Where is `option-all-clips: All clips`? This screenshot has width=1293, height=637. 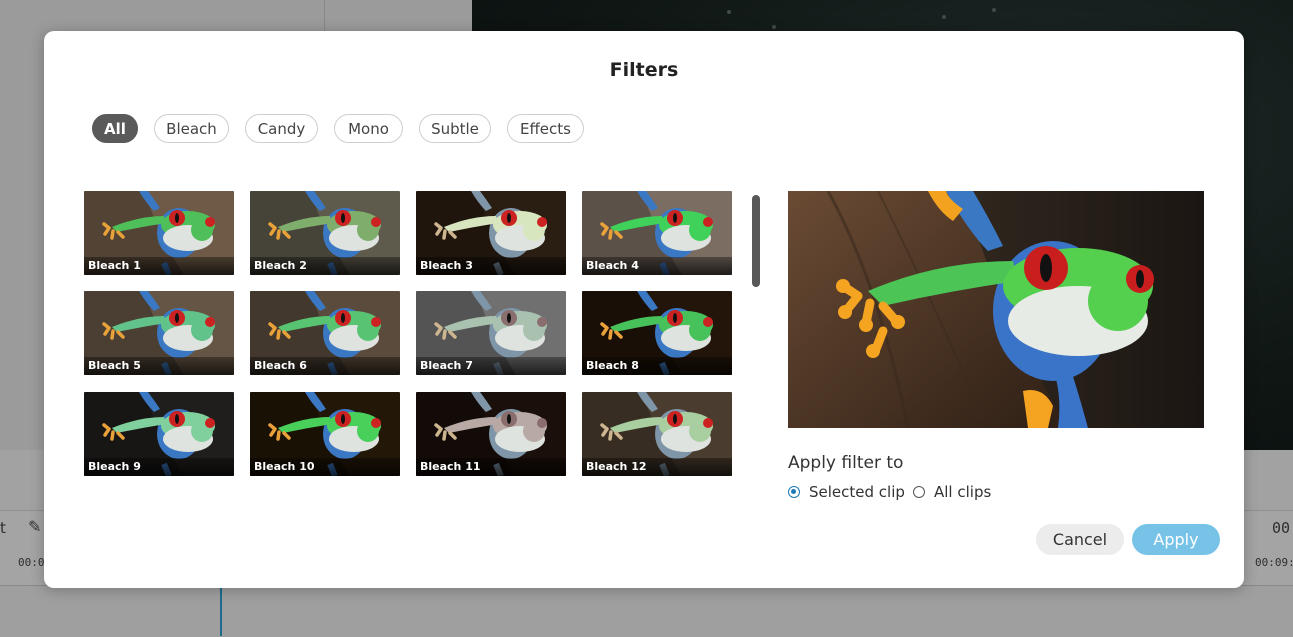 option-all-clips: All clips is located at coordinates (952, 492).